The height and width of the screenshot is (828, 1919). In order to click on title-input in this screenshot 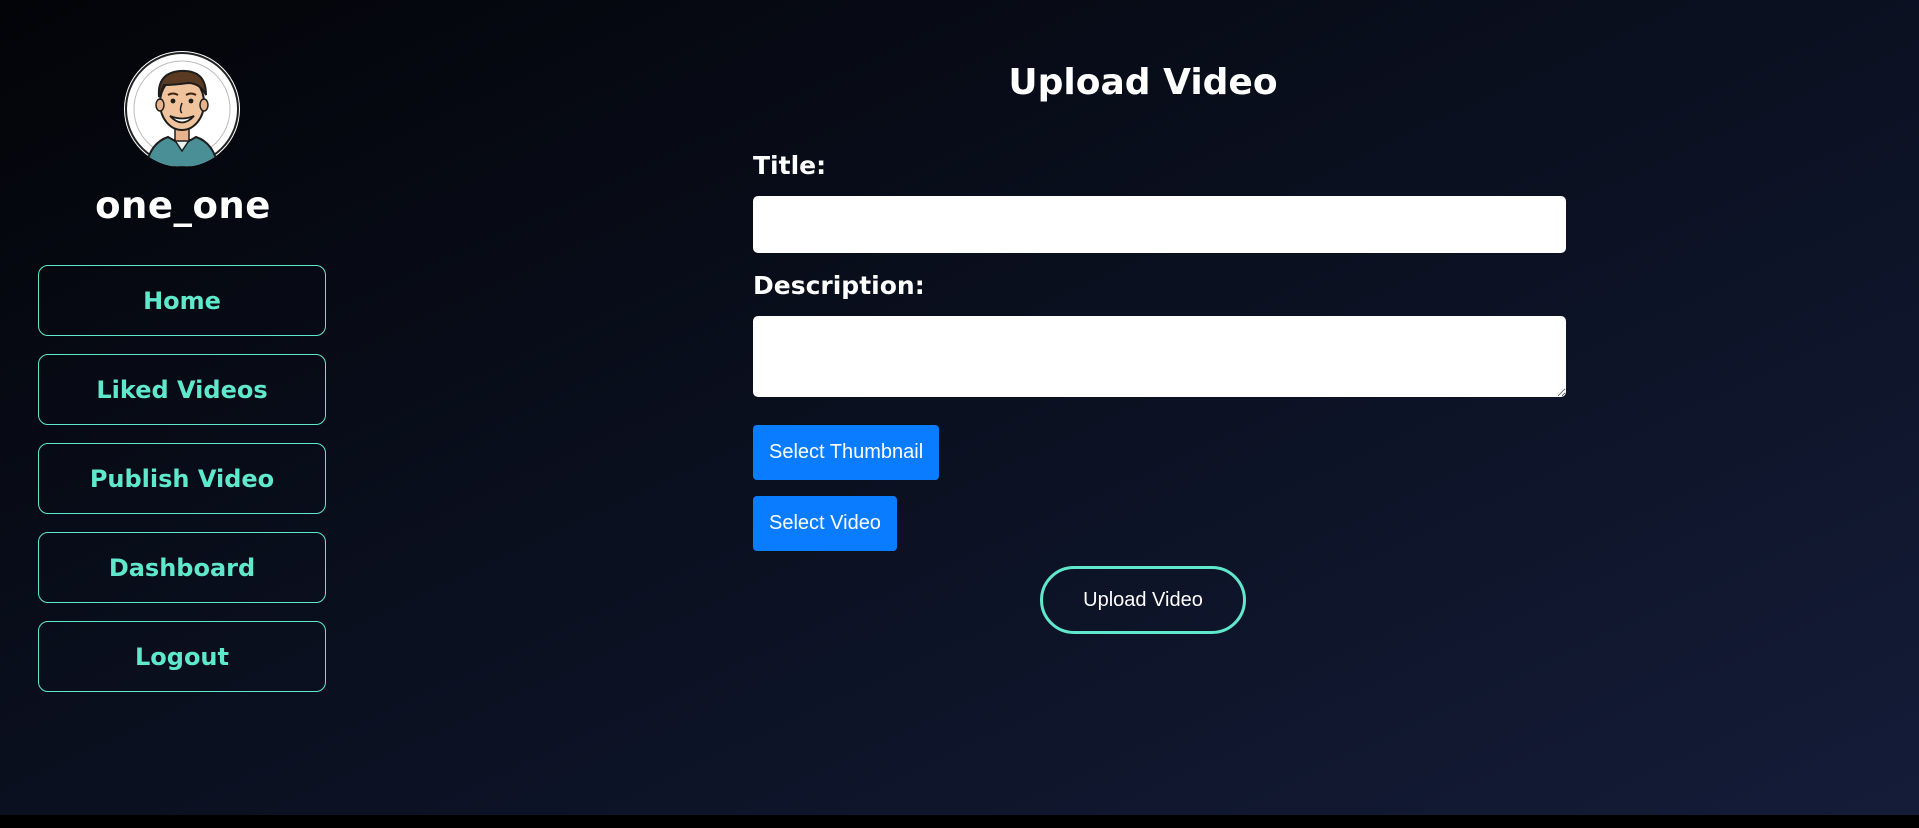, I will do `click(1159, 224)`.